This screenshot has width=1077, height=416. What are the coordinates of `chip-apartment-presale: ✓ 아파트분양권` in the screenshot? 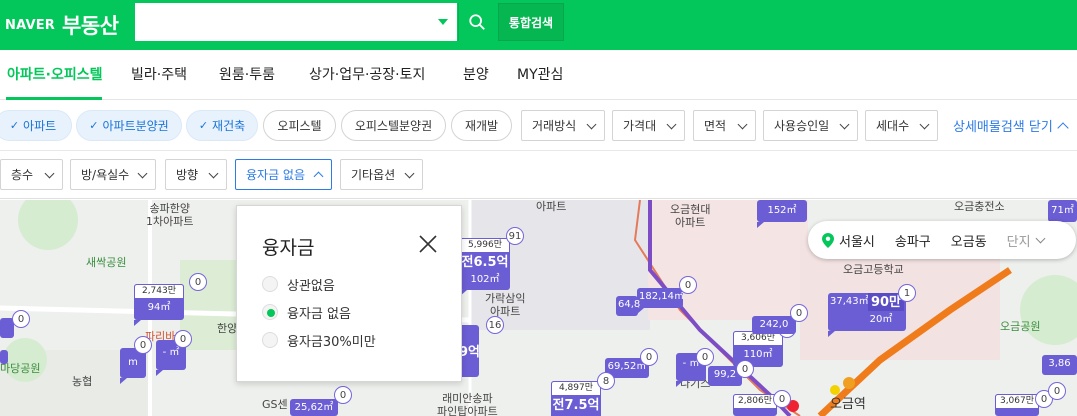 It's located at (129, 125).